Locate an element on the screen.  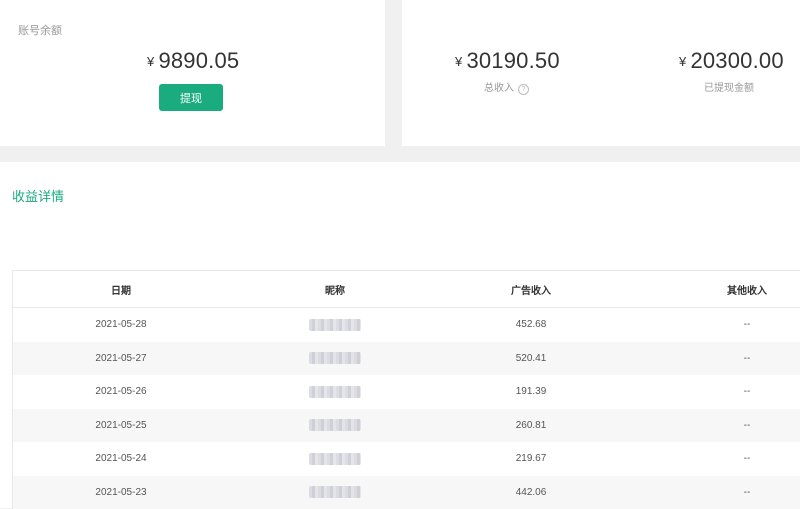
withdraw-button: 提现 is located at coordinates (191, 97).